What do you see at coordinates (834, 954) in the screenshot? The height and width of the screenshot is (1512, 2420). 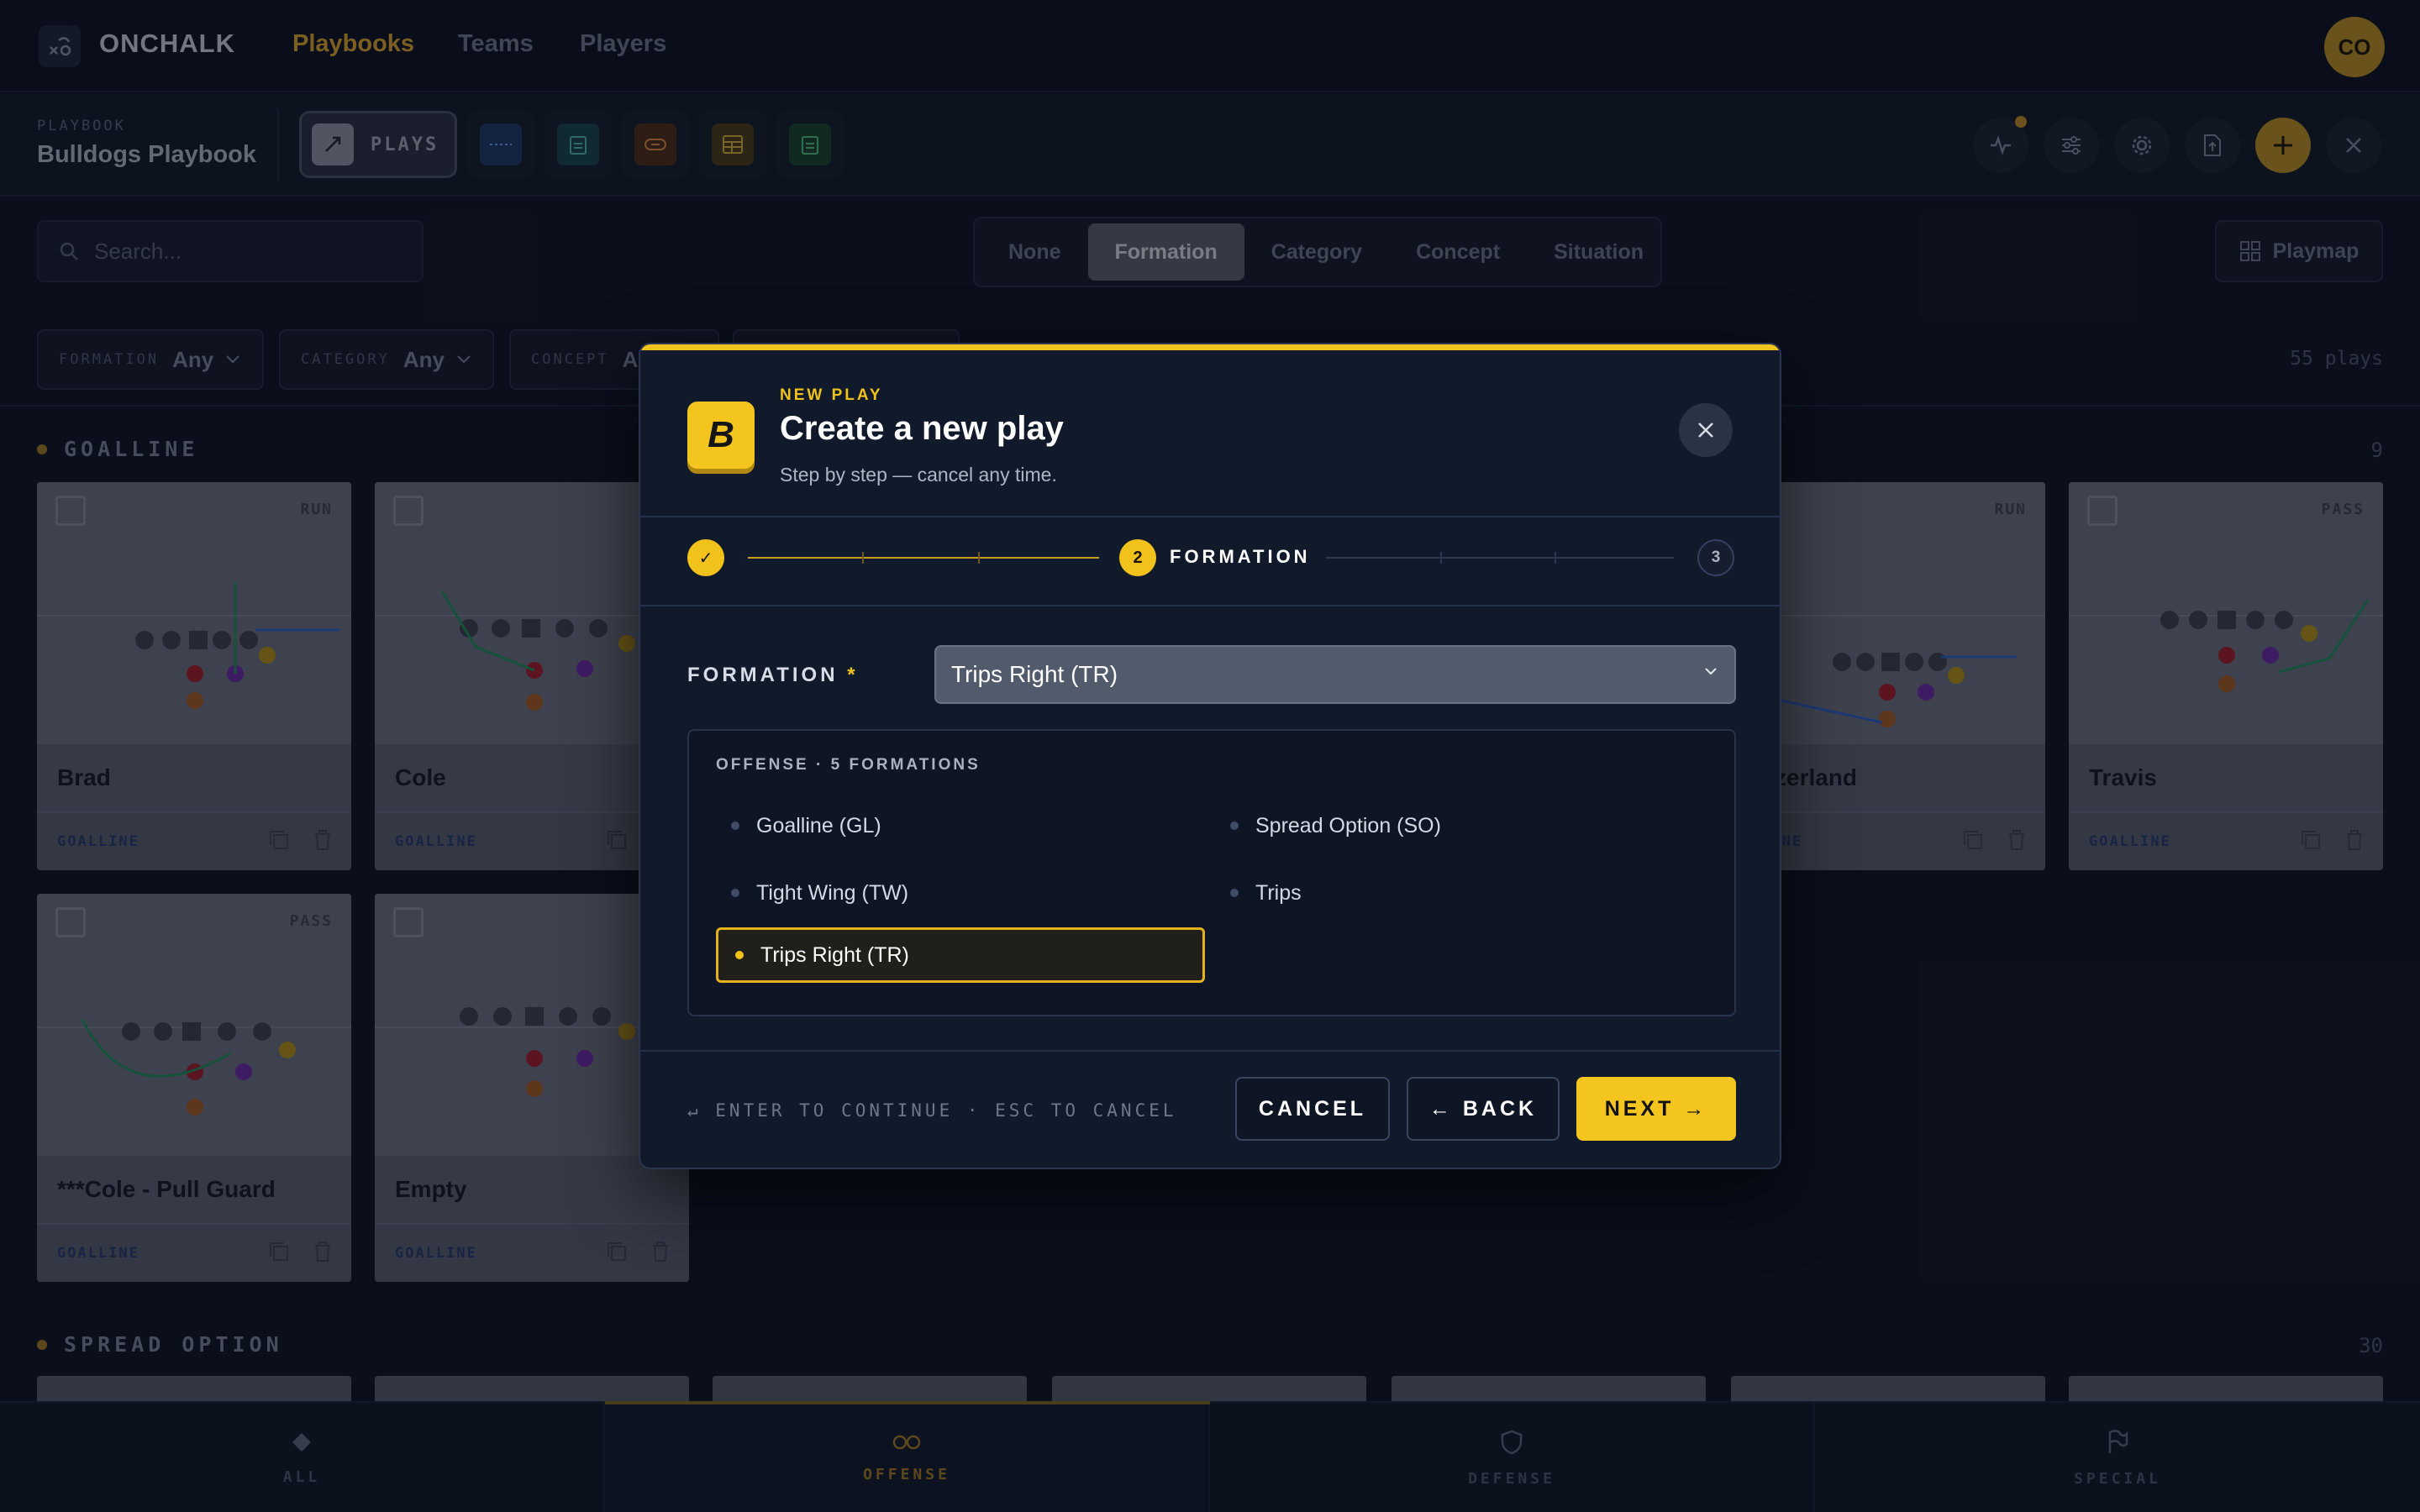 I see `option-label: Trips Right (TR)` at bounding box center [834, 954].